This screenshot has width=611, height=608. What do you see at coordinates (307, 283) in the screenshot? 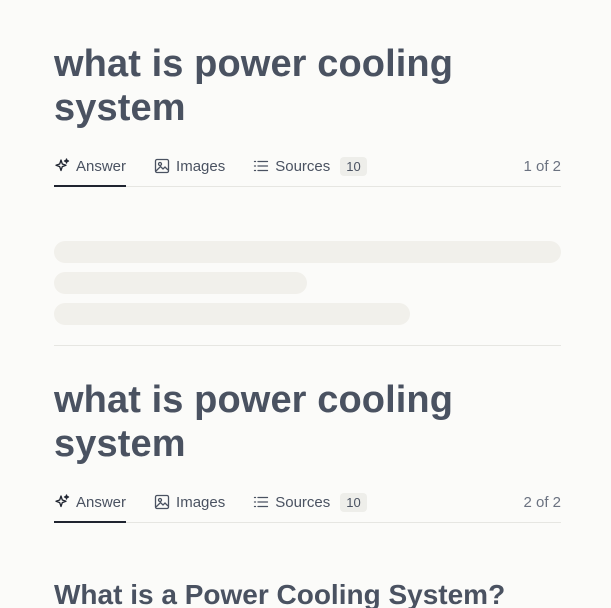
I see `loading-skeleton` at bounding box center [307, 283].